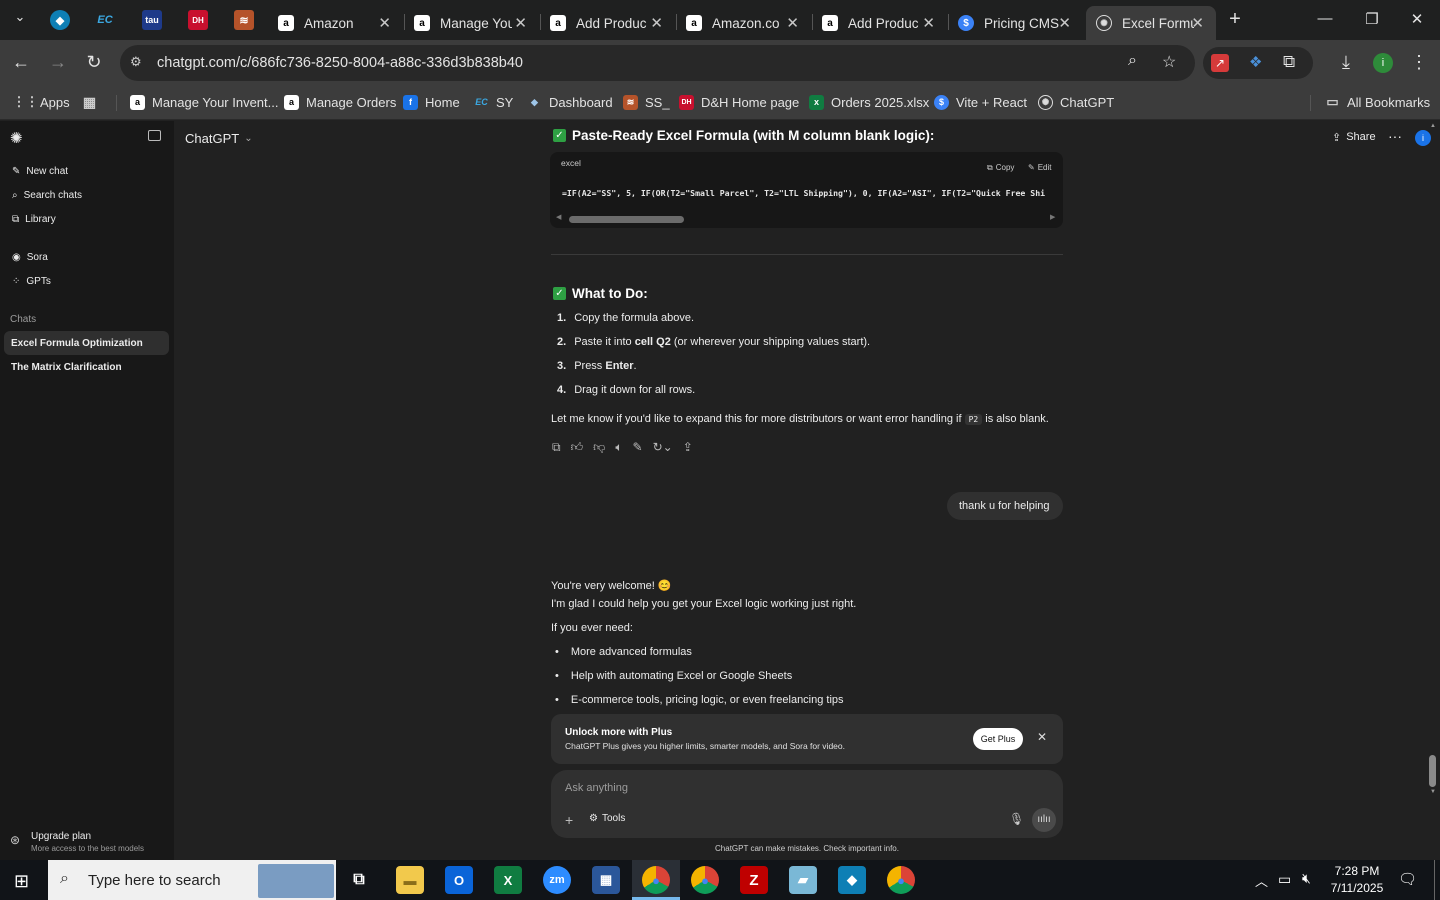 Image resolution: width=1440 pixels, height=900 pixels. What do you see at coordinates (1417, 19) in the screenshot?
I see `close-window-icon: ✕` at bounding box center [1417, 19].